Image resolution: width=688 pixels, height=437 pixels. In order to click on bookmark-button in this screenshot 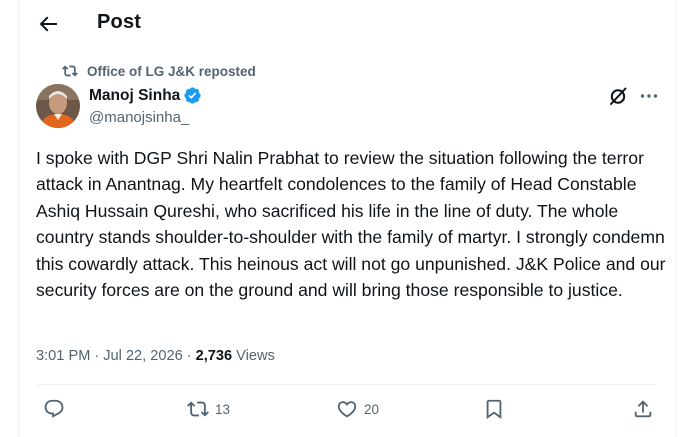, I will do `click(494, 409)`.